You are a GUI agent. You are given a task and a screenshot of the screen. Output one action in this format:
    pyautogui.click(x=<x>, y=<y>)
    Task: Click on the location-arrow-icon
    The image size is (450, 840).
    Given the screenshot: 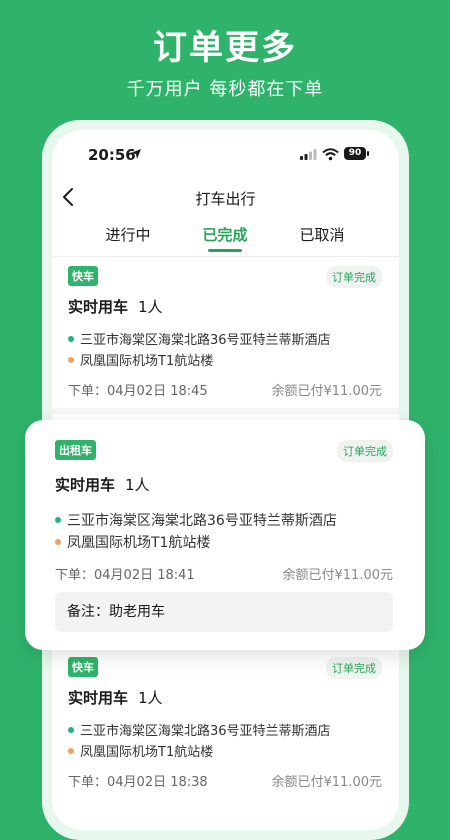 What is the action you would take?
    pyautogui.click(x=136, y=154)
    